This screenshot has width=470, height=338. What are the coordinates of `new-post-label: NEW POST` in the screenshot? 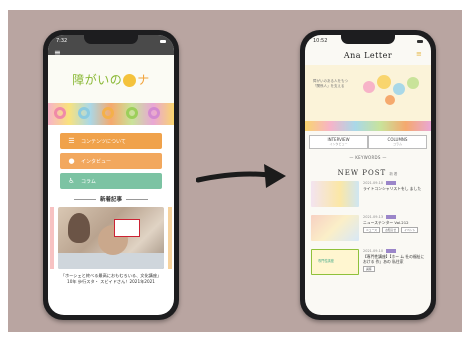 It's located at (362, 173).